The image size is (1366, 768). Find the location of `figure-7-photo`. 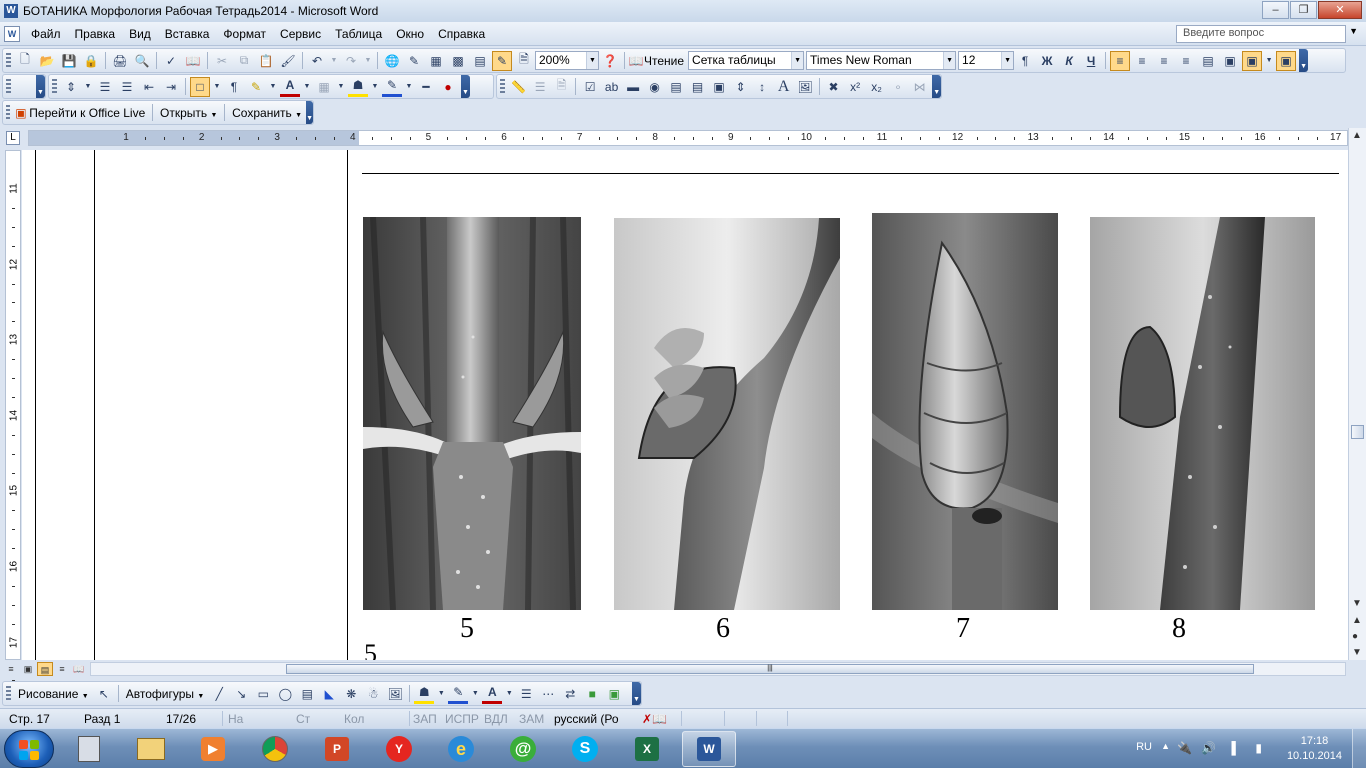

figure-7-photo is located at coordinates (965, 411).